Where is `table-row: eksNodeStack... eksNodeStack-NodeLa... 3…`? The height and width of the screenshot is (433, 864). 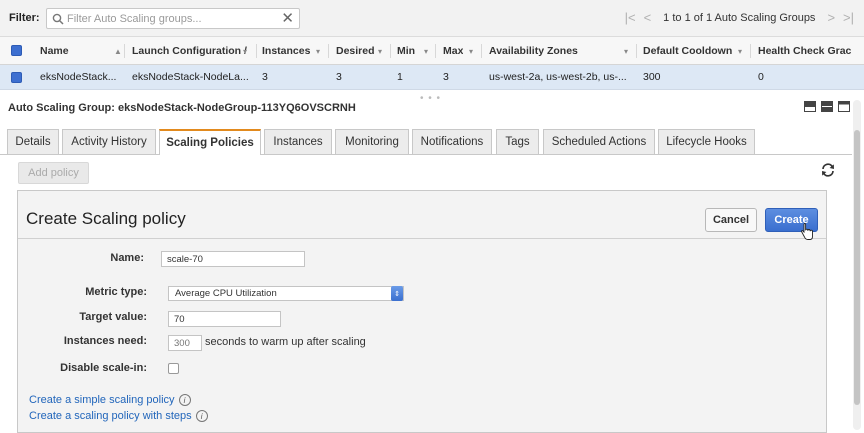 table-row: eksNodeStack... eksNodeStack-NodeLa... 3… is located at coordinates (432, 77).